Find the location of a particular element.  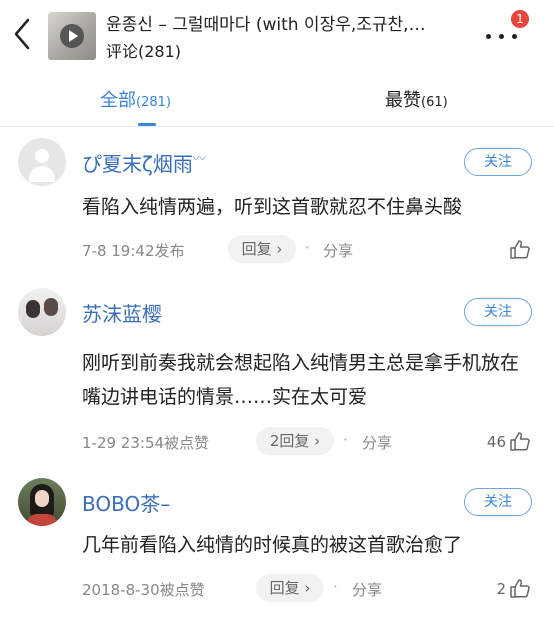

reply-button: 2回复 › is located at coordinates (295, 441).